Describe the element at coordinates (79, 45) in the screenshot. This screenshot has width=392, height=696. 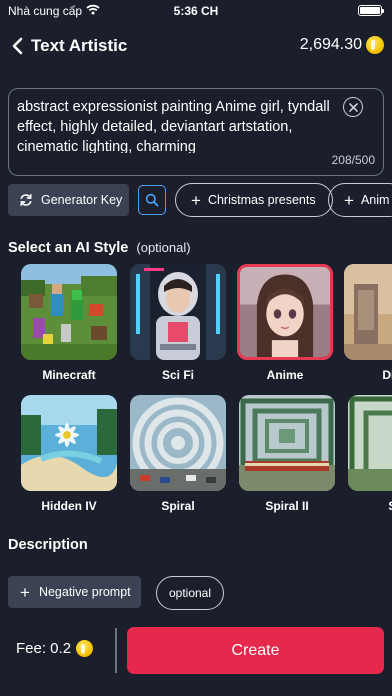
I see `page-title: Text Artistic` at that location.